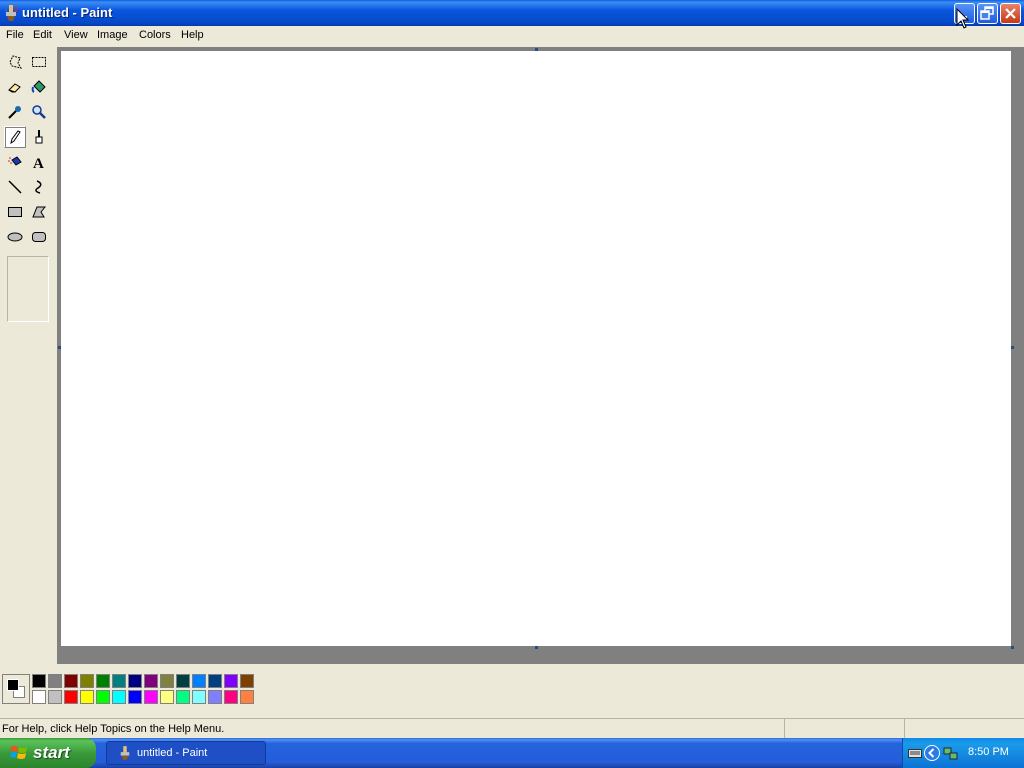 This screenshot has height=768, width=1024. What do you see at coordinates (51, 752) in the screenshot?
I see `start-label: start` at bounding box center [51, 752].